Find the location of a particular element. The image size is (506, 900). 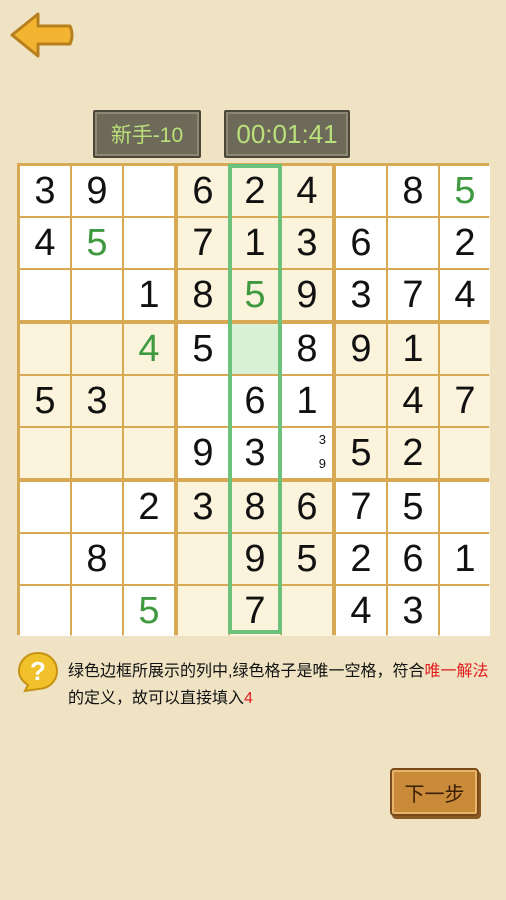

cell-r2-c3 is located at coordinates (149, 243).